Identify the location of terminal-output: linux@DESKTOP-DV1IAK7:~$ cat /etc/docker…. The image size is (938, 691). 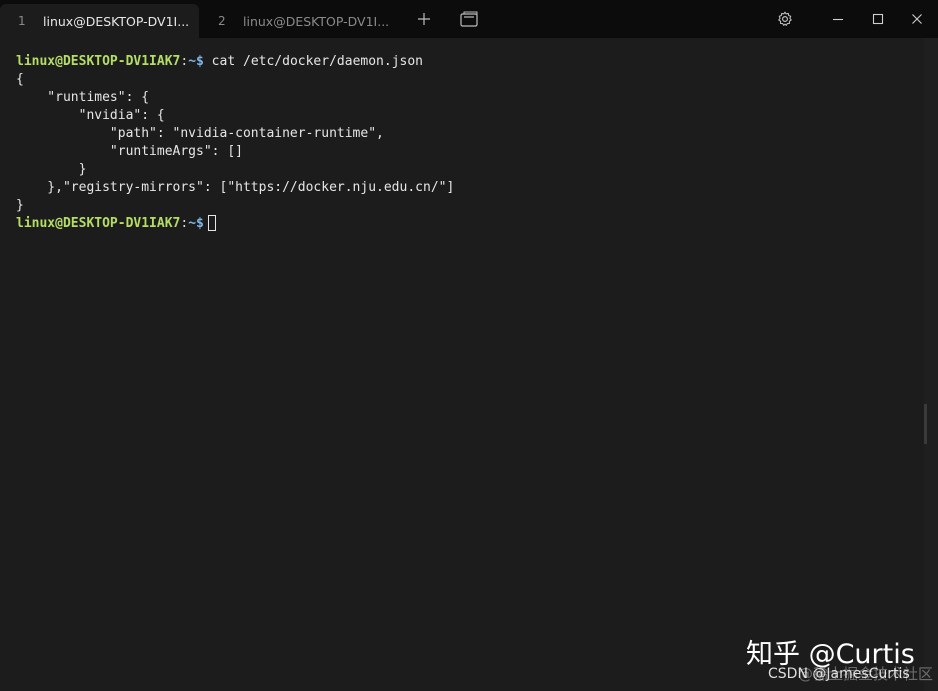
(235, 143).